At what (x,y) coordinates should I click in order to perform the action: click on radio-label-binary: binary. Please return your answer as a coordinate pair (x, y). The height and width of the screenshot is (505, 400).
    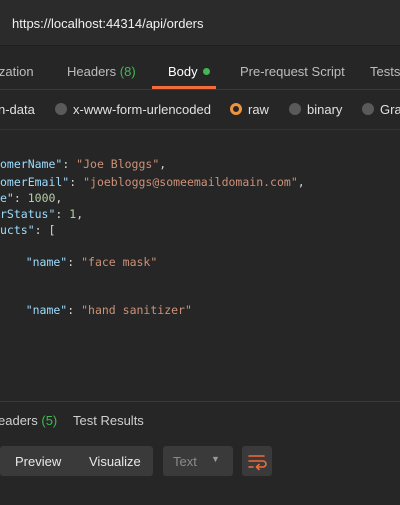
    Looking at the image, I should click on (324, 109).